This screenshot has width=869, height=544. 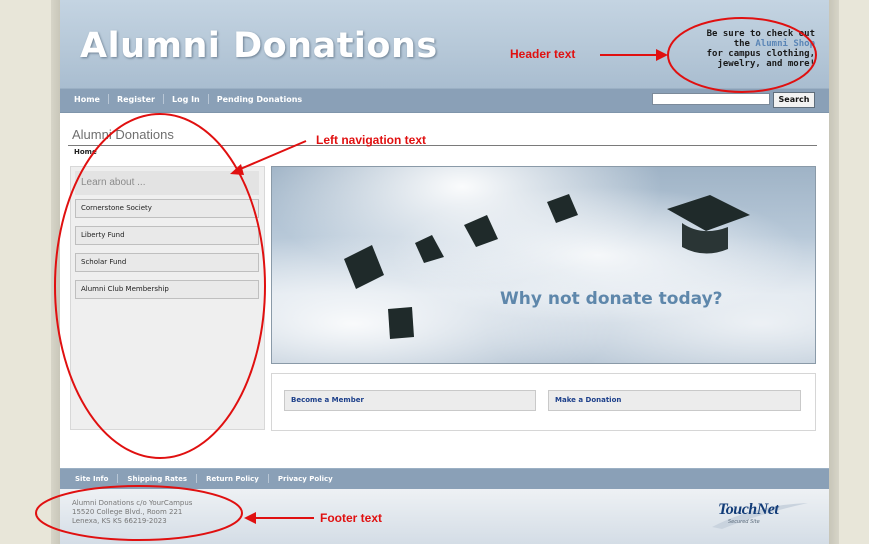 I want to click on footer-text-annotation: Footer text, so click(x=351, y=518).